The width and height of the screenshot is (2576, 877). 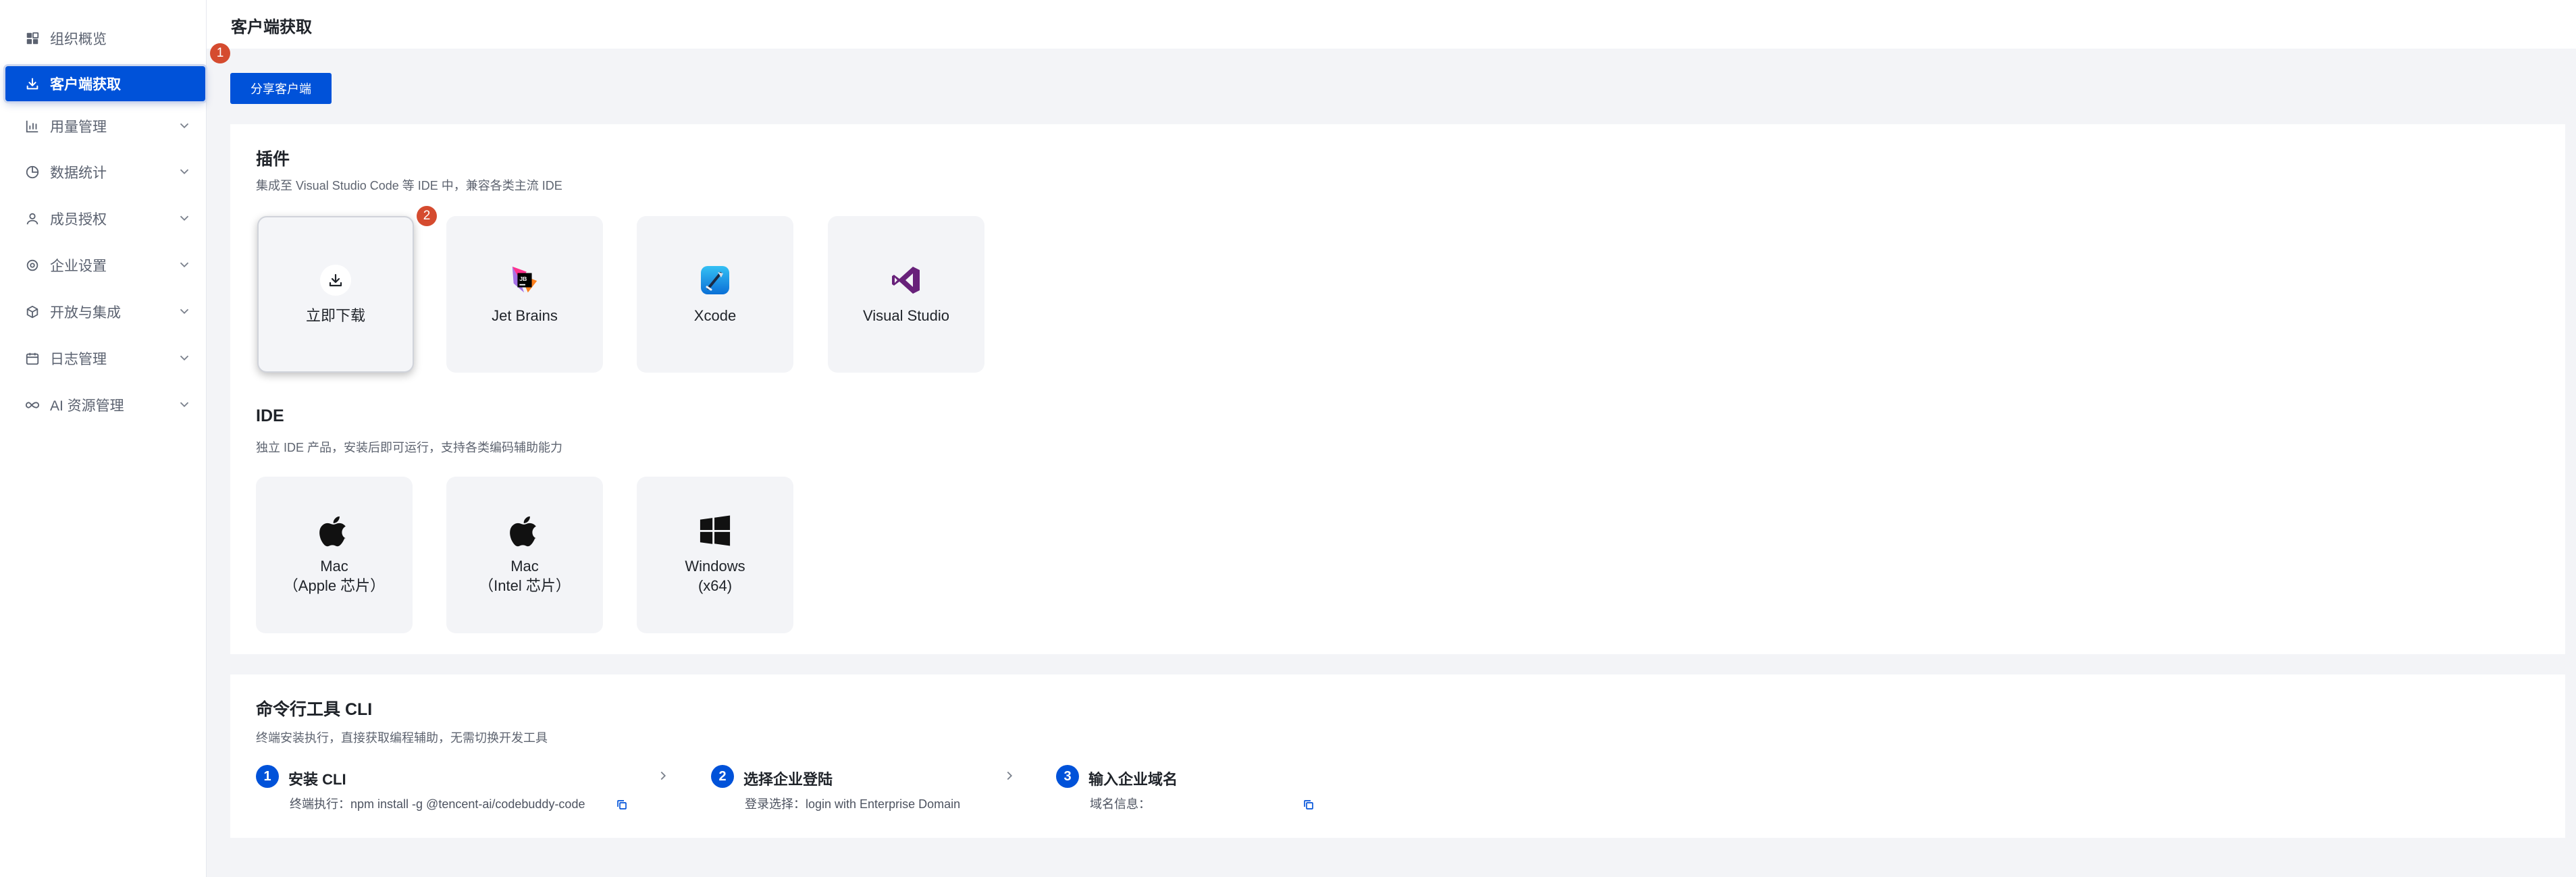 I want to click on sidebar-item-label: 客户端获取, so click(x=85, y=85).